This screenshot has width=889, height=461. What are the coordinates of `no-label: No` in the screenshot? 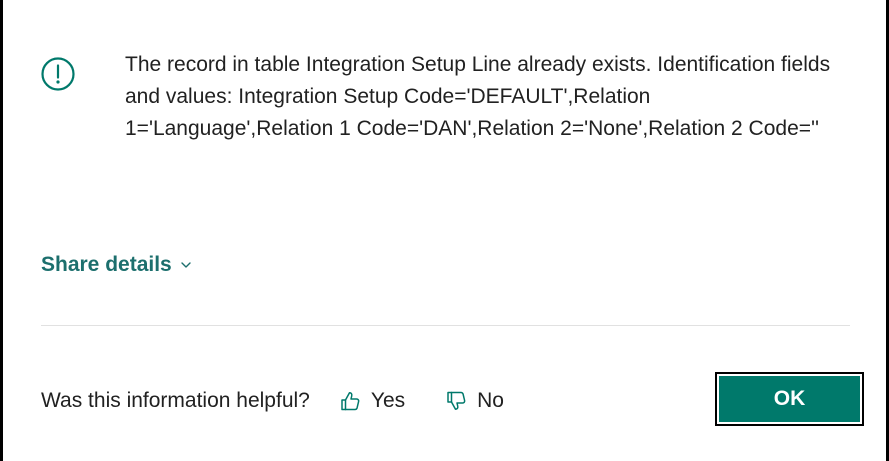 It's located at (490, 400).